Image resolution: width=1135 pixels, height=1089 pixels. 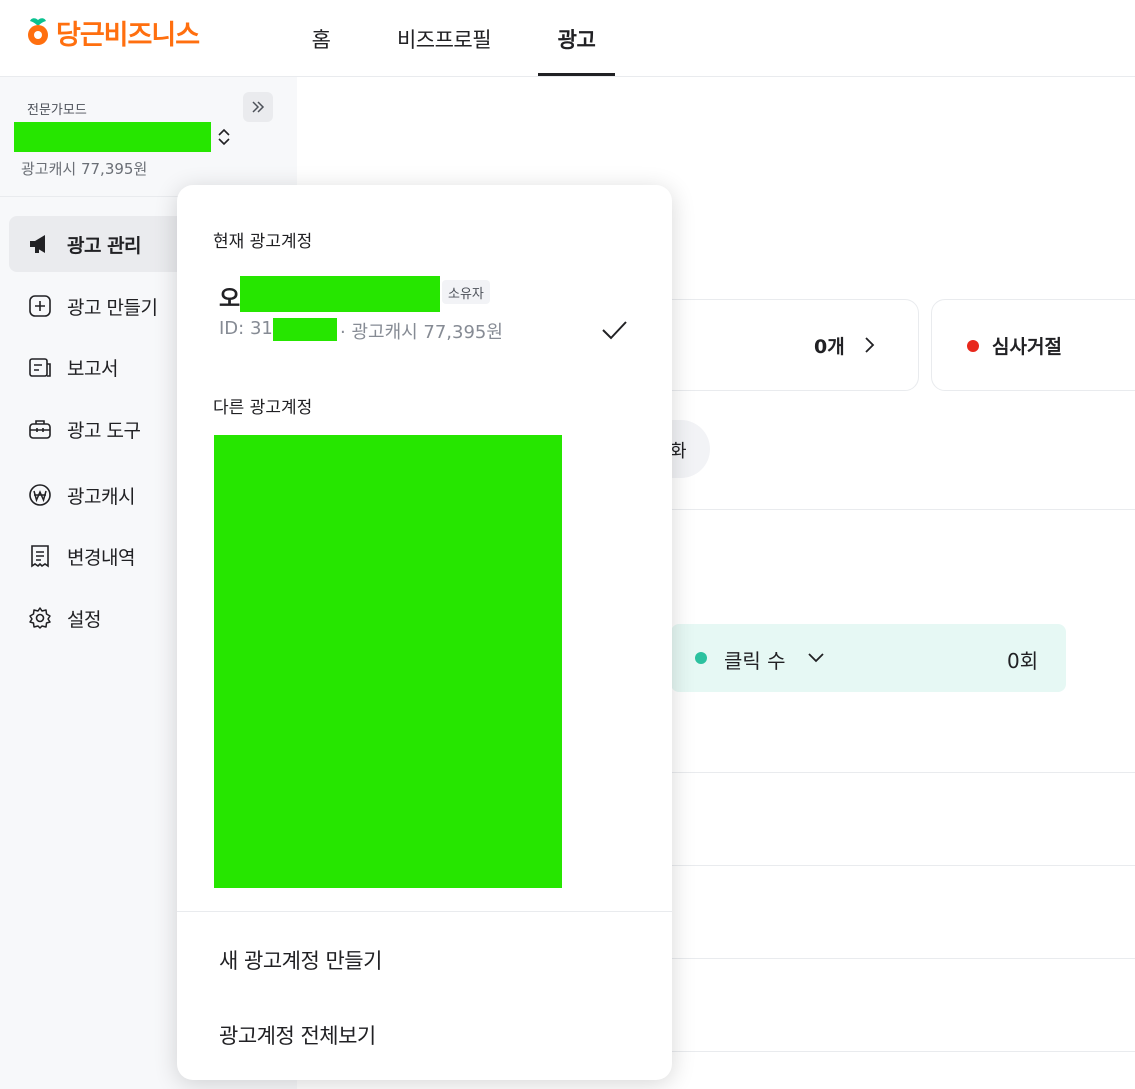 I want to click on briefcase-icon, so click(x=40, y=429).